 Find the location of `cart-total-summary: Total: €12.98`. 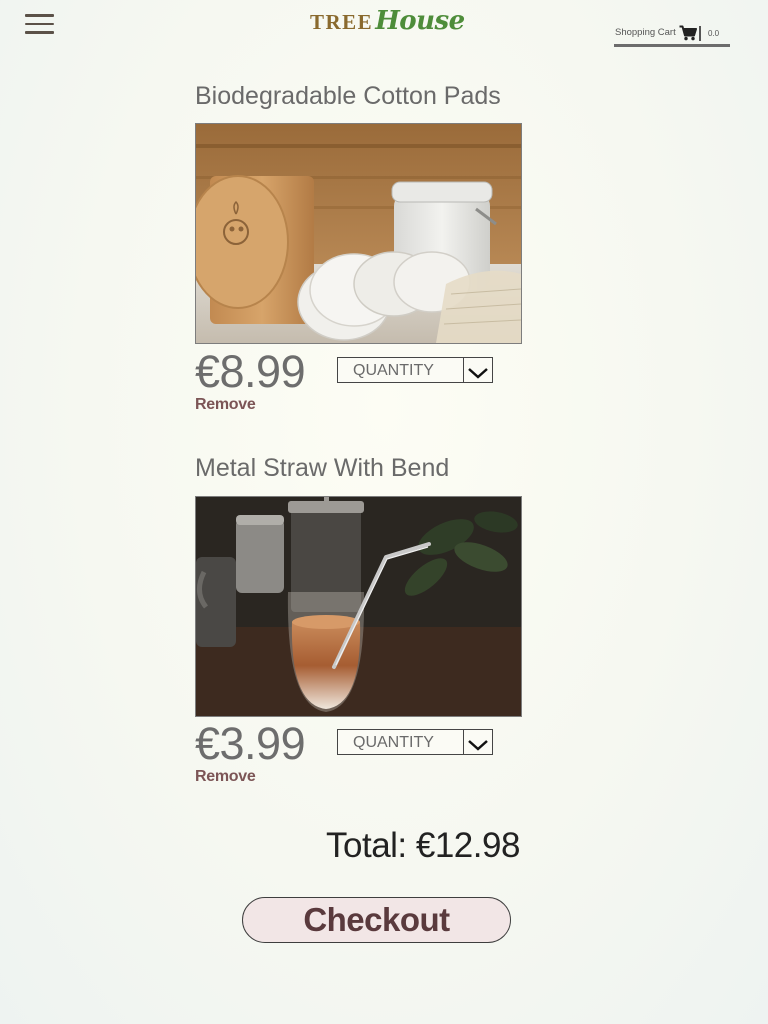

cart-total-summary: Total: €12.98 is located at coordinates (423, 845).